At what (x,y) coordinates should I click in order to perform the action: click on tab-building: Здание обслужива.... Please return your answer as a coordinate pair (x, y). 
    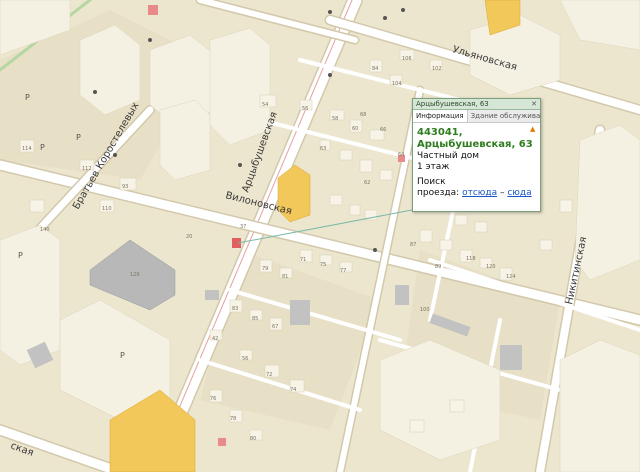
    Looking at the image, I should click on (503, 116).